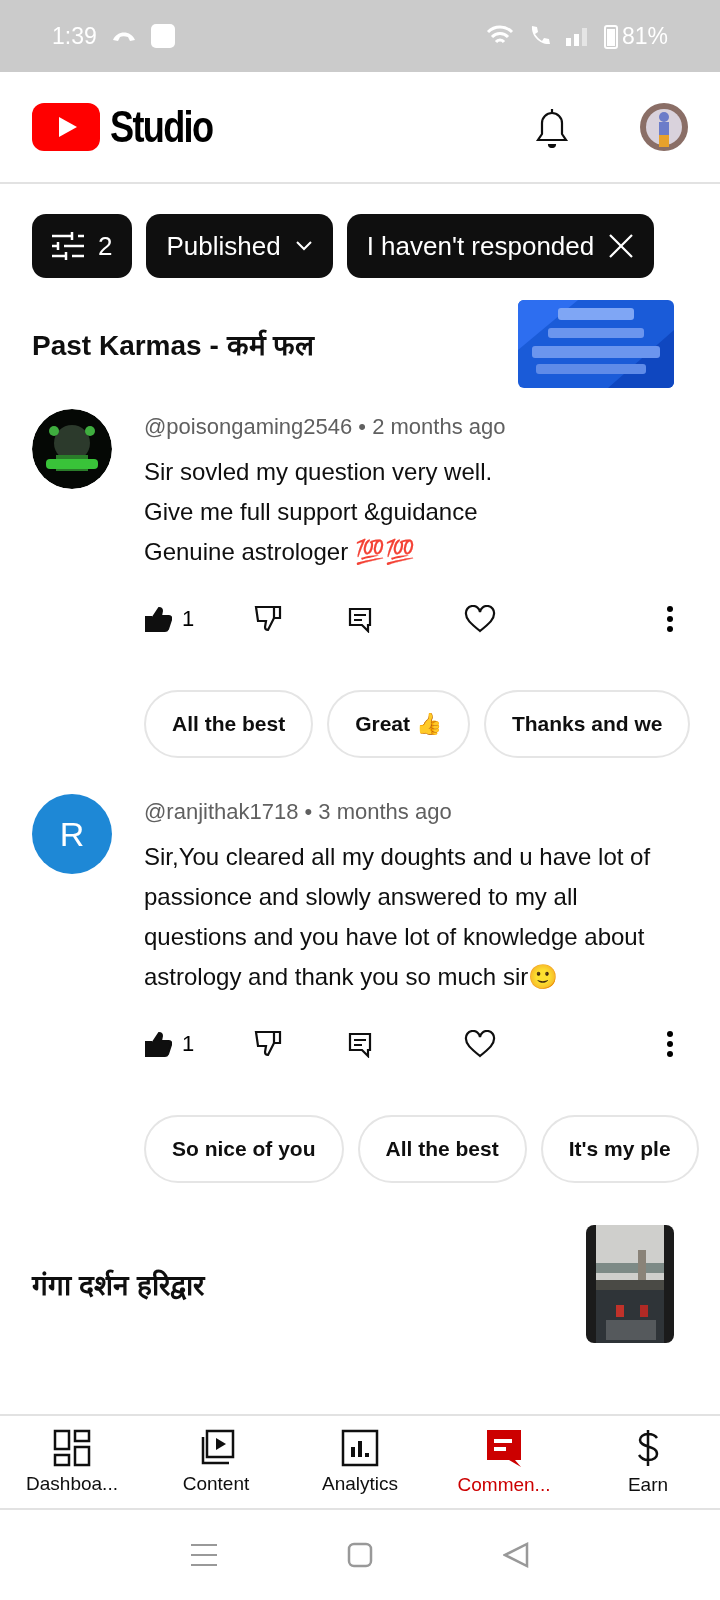 The height and width of the screenshot is (1600, 720). I want to click on menu-icon, so click(204, 1555).